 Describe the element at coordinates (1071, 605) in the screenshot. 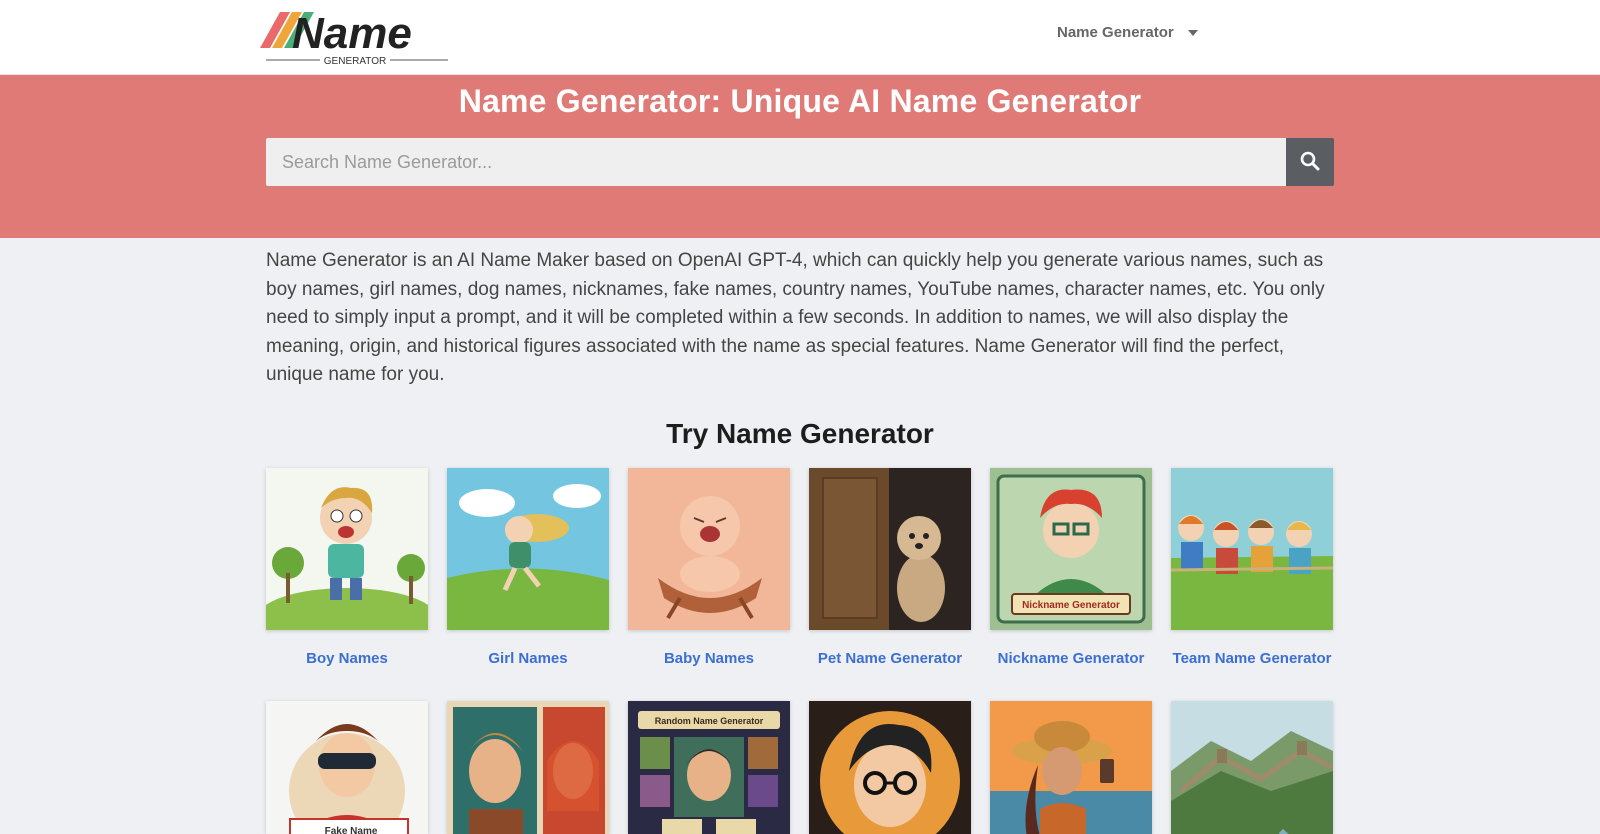

I see `svg-text: Nickname Generator` at that location.